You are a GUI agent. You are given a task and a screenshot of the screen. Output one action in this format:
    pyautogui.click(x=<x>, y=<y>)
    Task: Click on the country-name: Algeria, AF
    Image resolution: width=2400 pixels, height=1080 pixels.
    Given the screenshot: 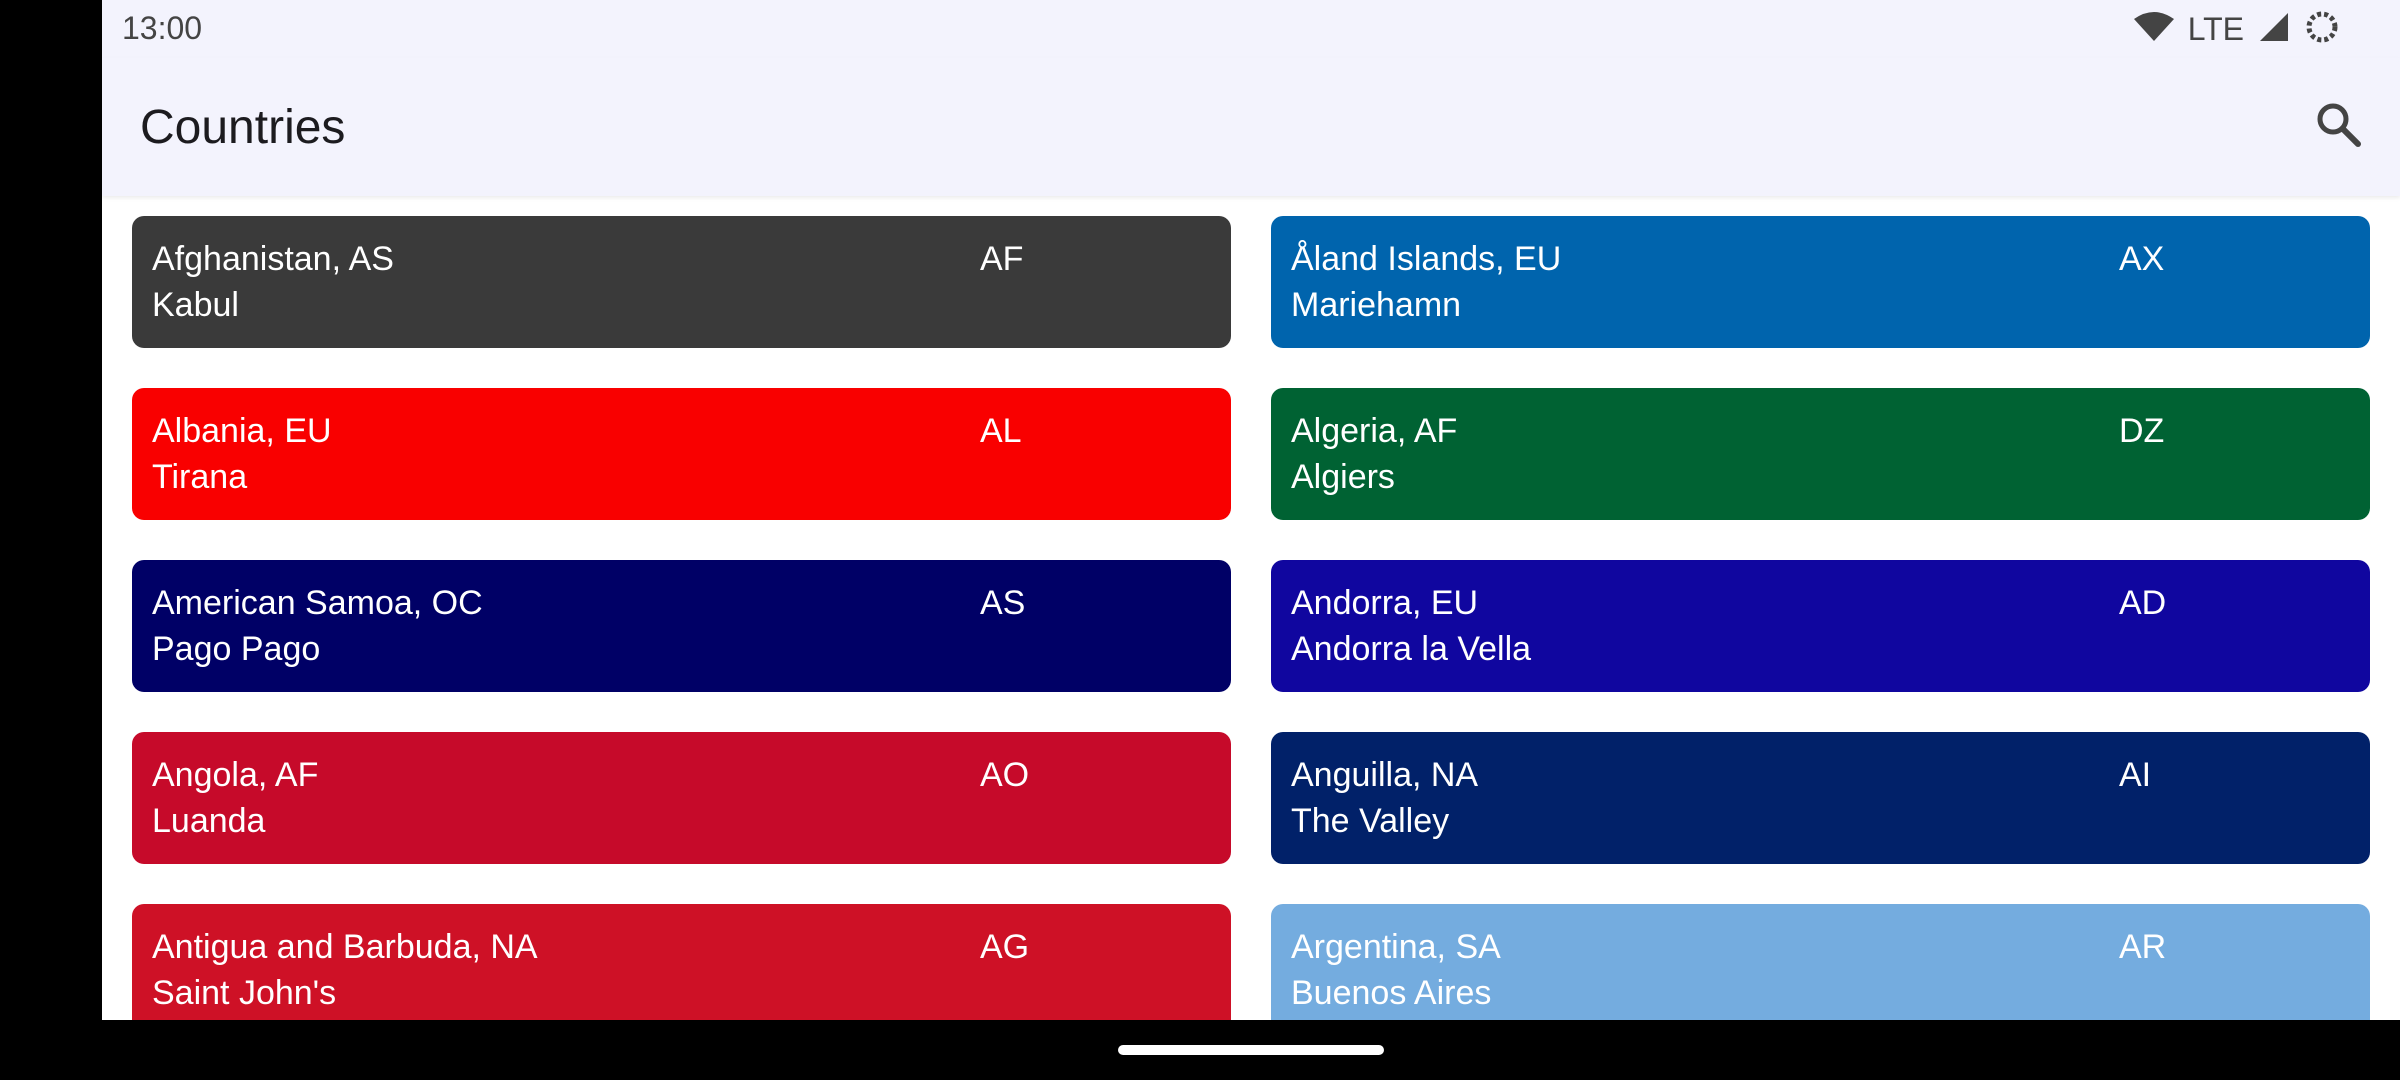 What is the action you would take?
    pyautogui.click(x=1374, y=431)
    